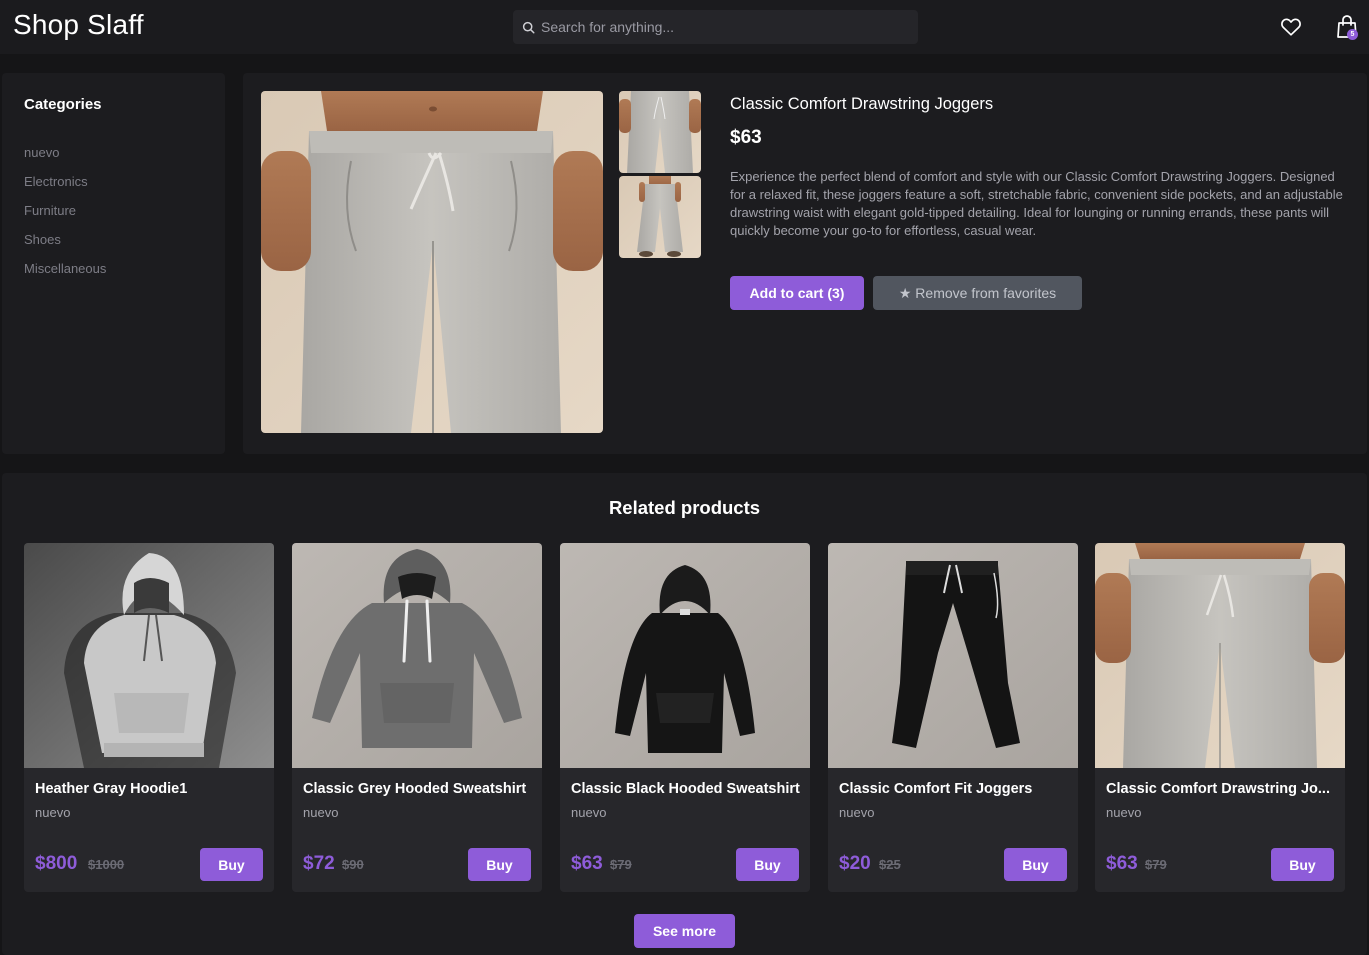  Describe the element at coordinates (1291, 27) in the screenshot. I see `heart-icon` at that location.